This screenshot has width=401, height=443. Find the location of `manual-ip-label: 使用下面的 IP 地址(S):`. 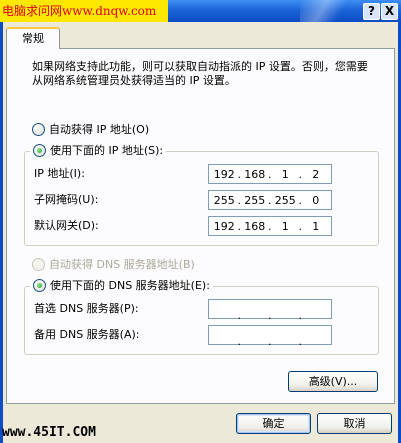

manual-ip-label: 使用下面的 IP 地址(S): is located at coordinates (107, 150).